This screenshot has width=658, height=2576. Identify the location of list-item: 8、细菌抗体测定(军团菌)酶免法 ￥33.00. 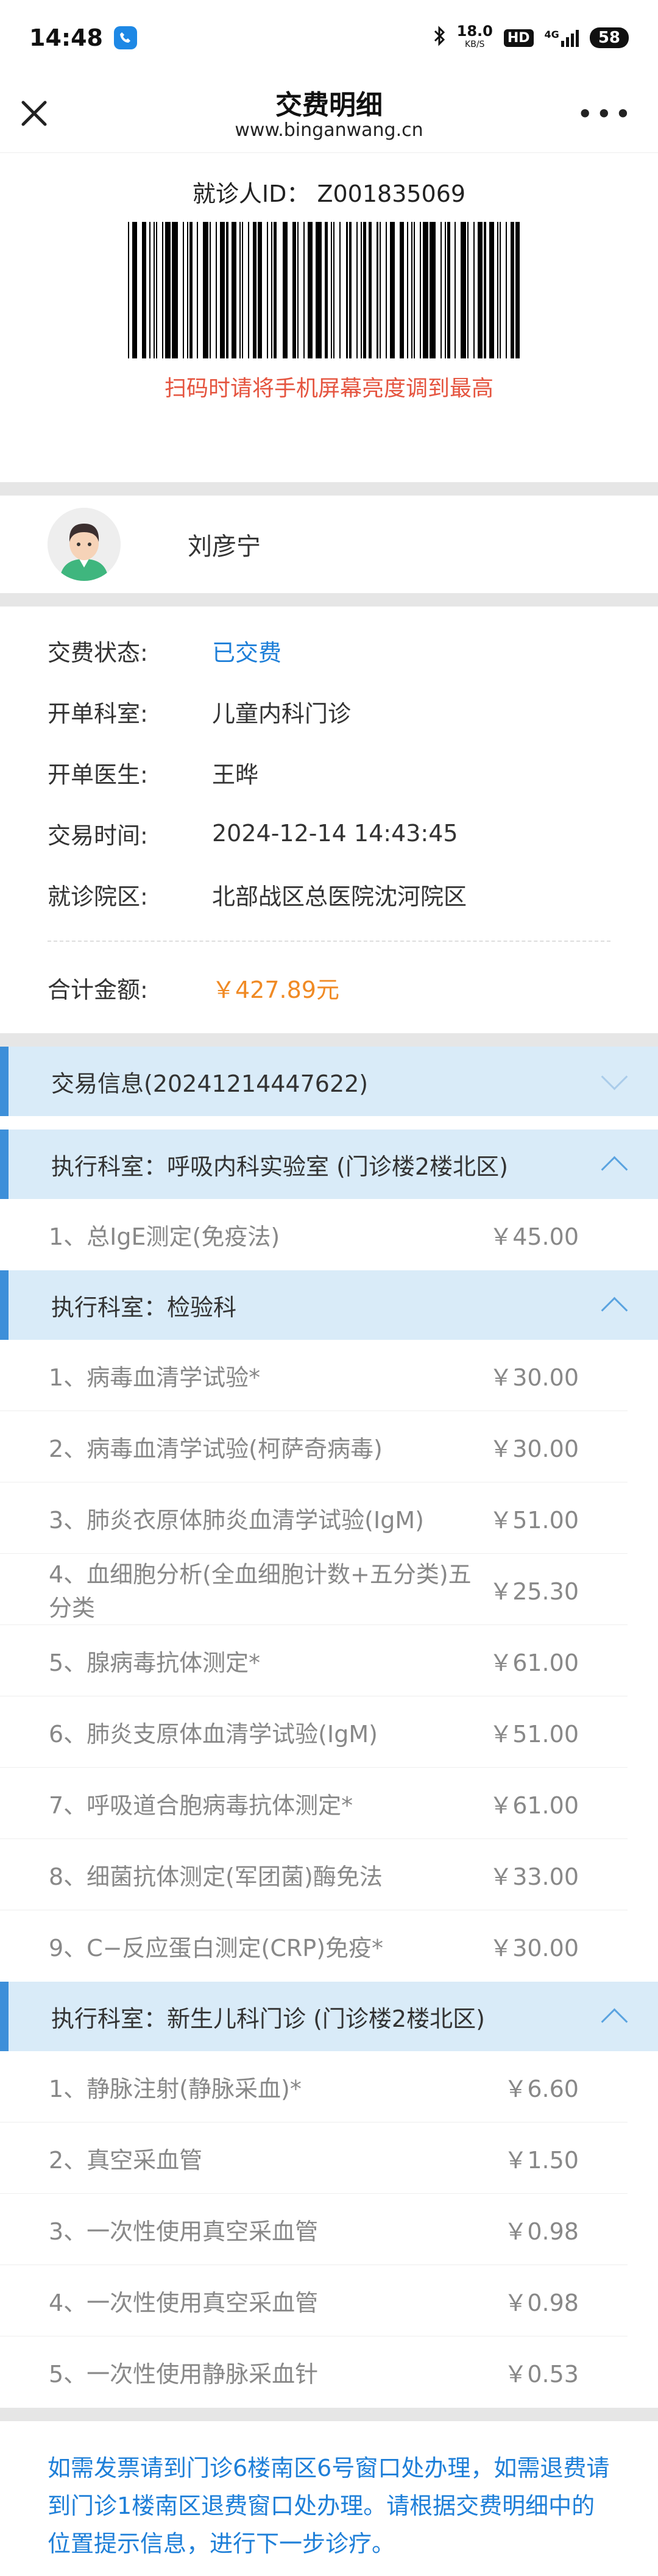
(314, 1874).